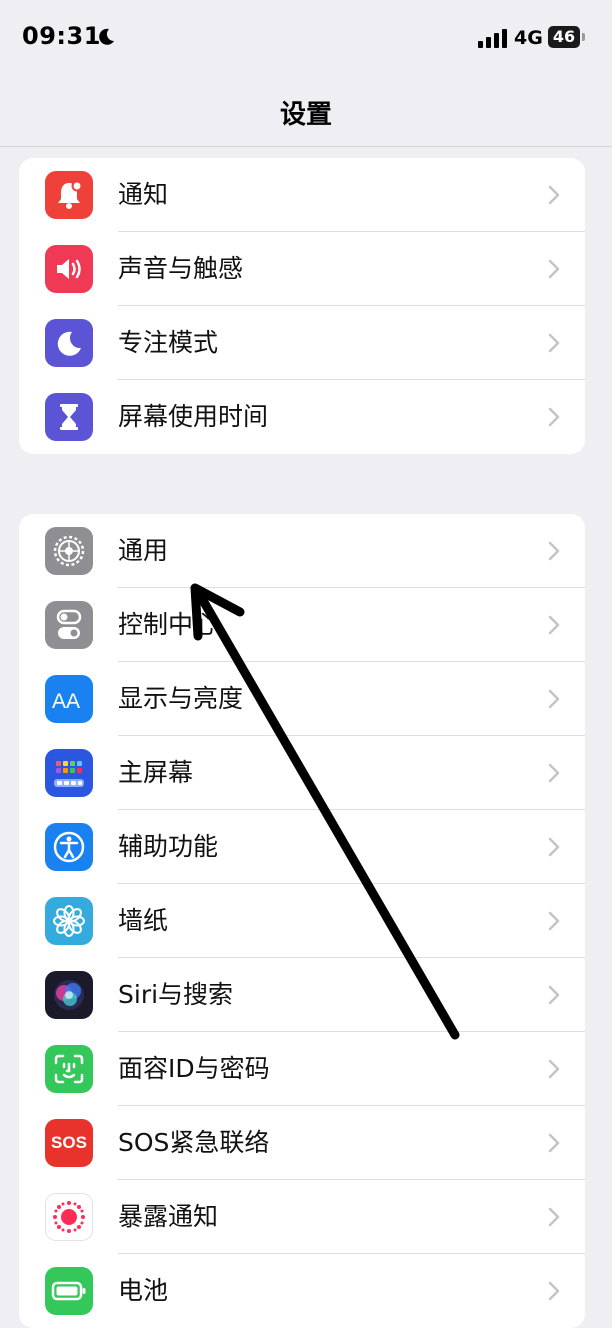 This screenshot has height=1328, width=612. I want to click on toggles-icon, so click(69, 625).